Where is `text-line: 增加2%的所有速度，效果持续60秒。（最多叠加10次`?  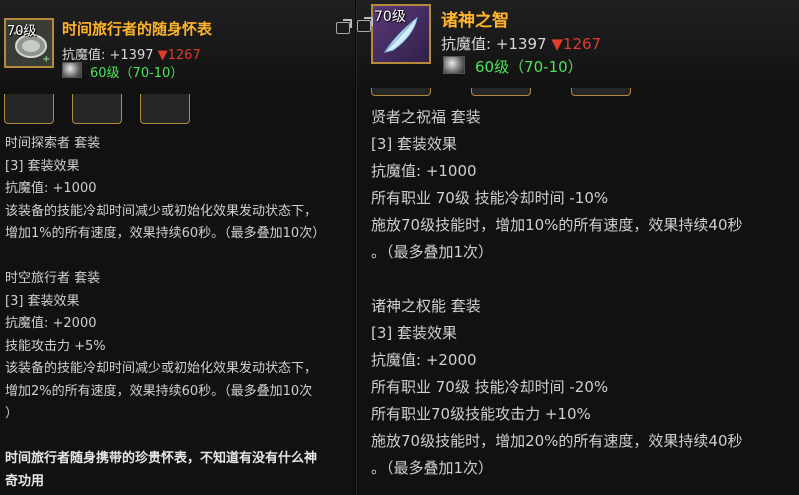 text-line: 增加2%的所有速度，效果持续60秒。（最多叠加10次 is located at coordinates (159, 391).